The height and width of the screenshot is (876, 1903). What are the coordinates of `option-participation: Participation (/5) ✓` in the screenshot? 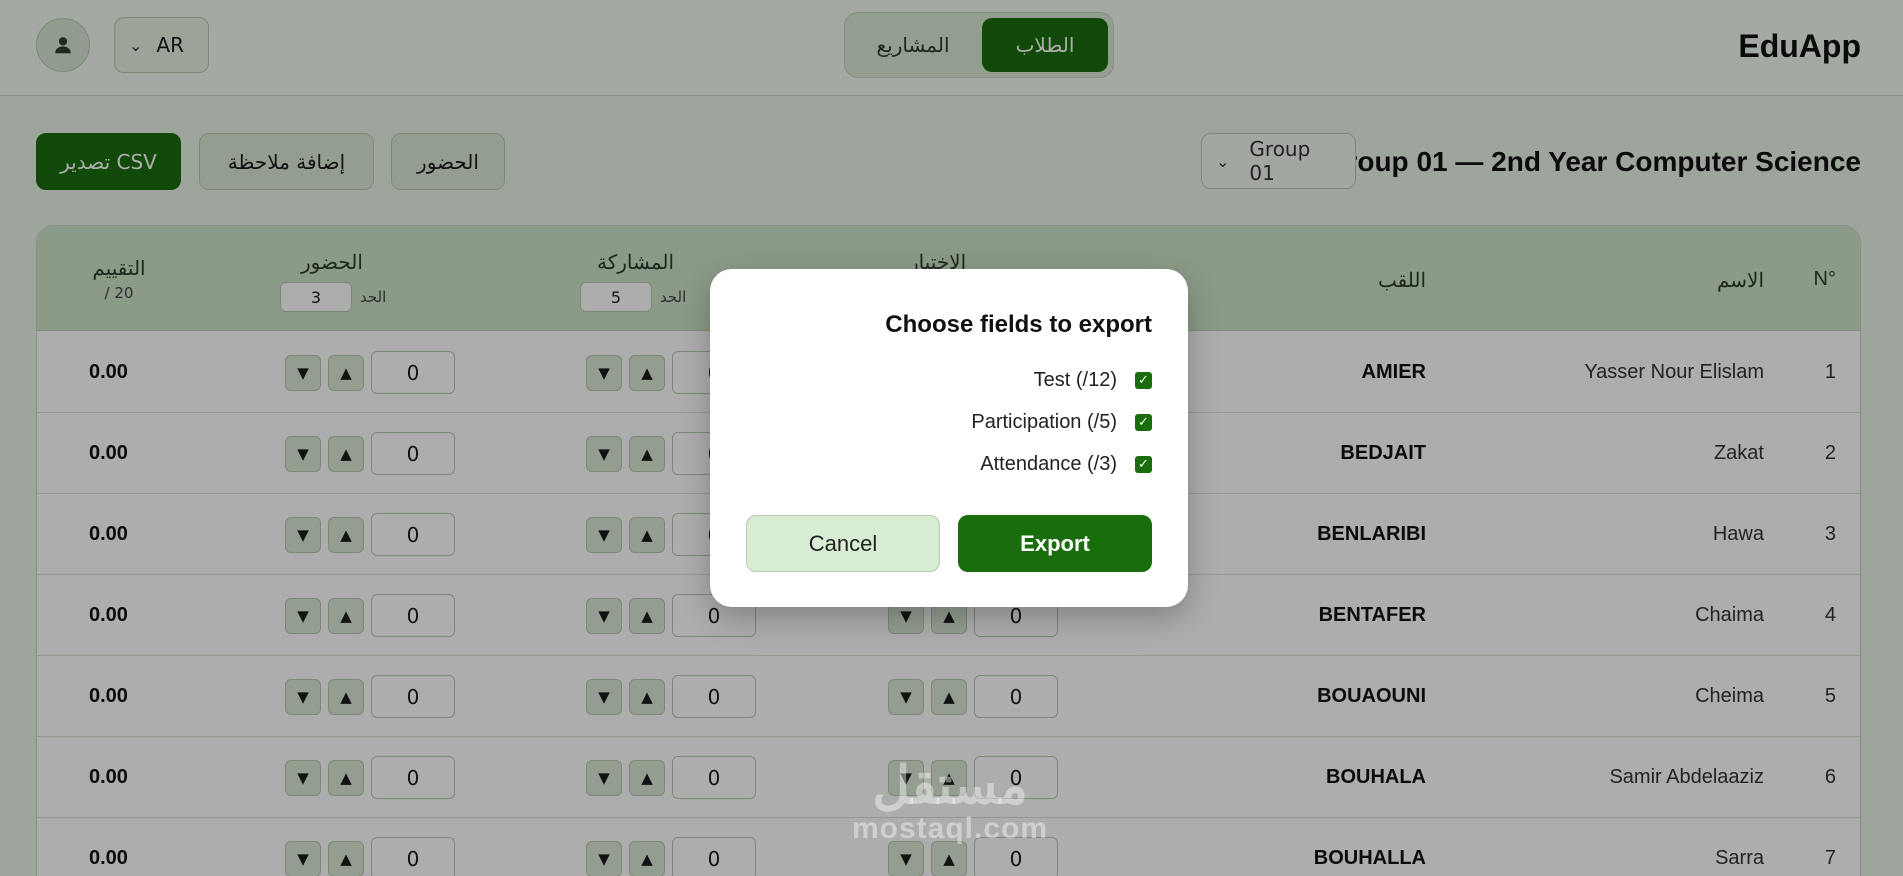 It's located at (1061, 422).